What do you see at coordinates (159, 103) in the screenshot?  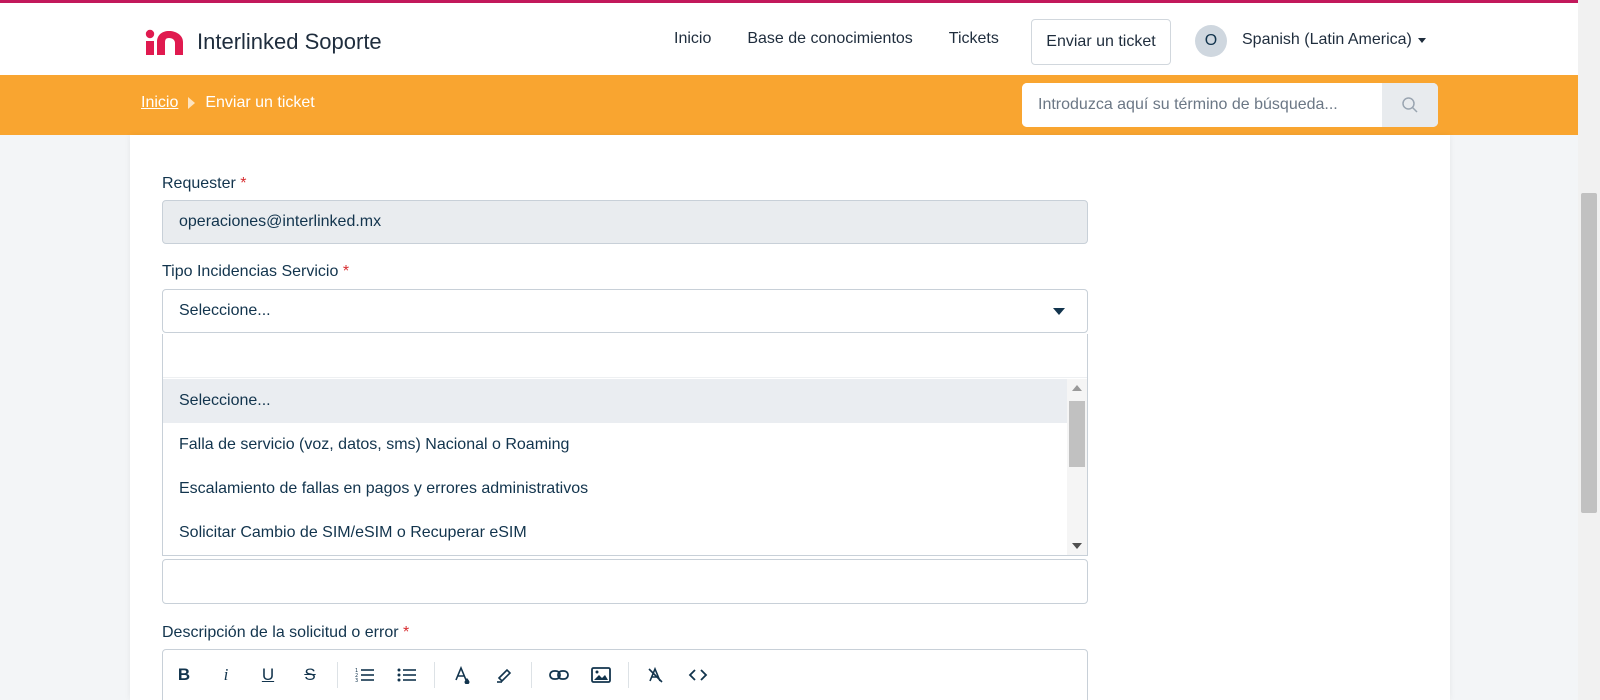 I see `breadcrumb-home-link: Inicio` at bounding box center [159, 103].